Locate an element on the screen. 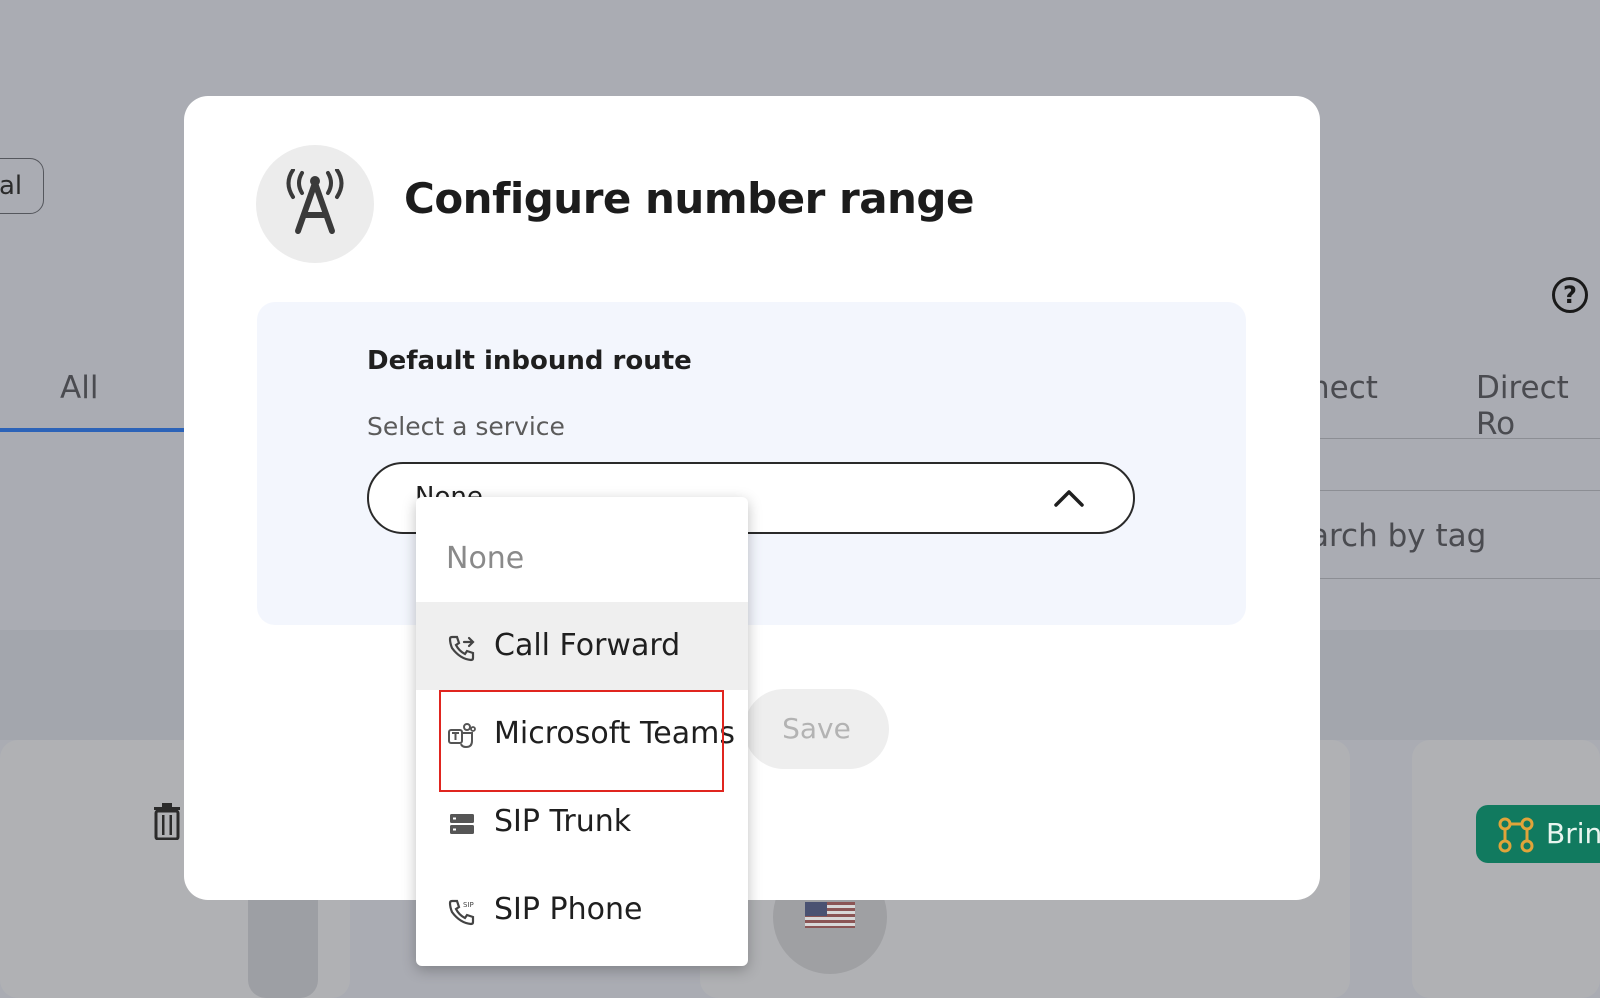  menu-item-label: SIP Phone is located at coordinates (568, 909).